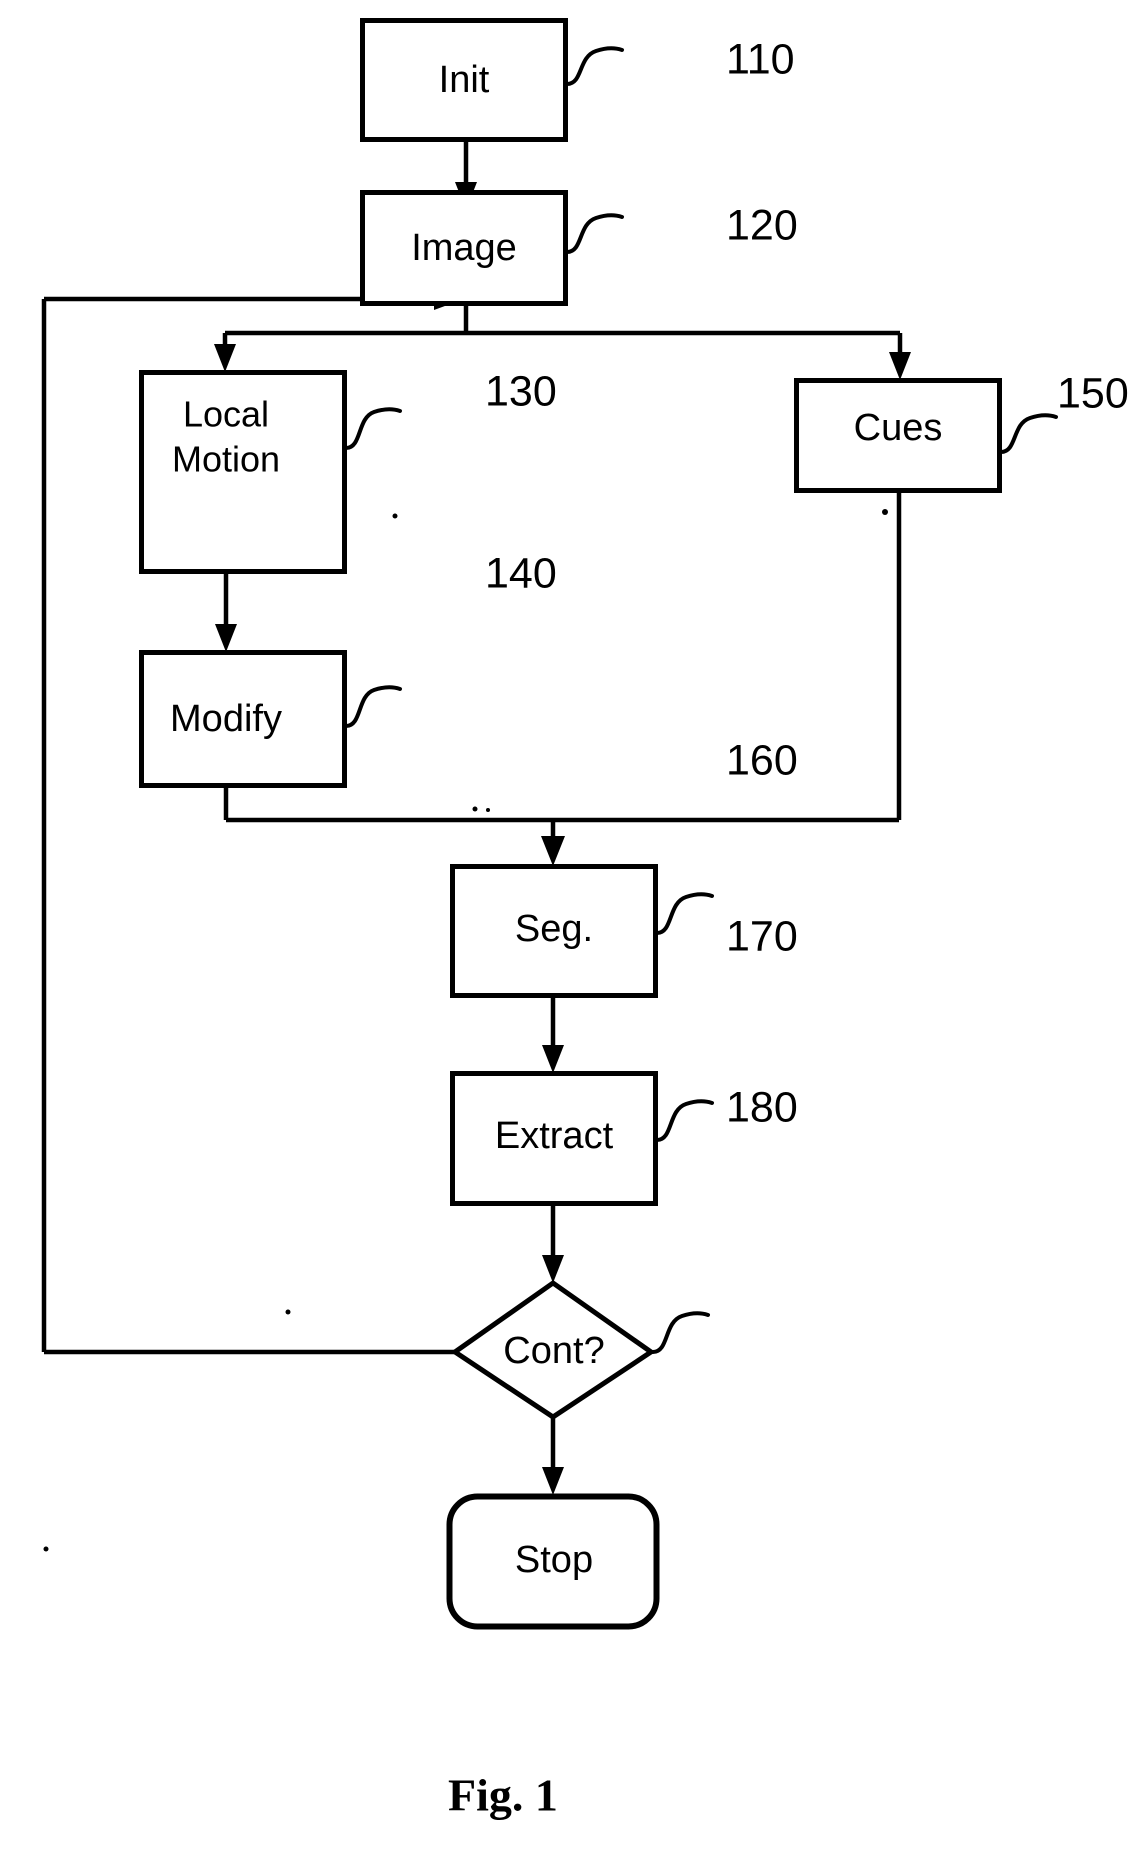 This screenshot has width=1148, height=1866. What do you see at coordinates (562, 342) in the screenshot?
I see `edge-image-to-branches` at bounding box center [562, 342].